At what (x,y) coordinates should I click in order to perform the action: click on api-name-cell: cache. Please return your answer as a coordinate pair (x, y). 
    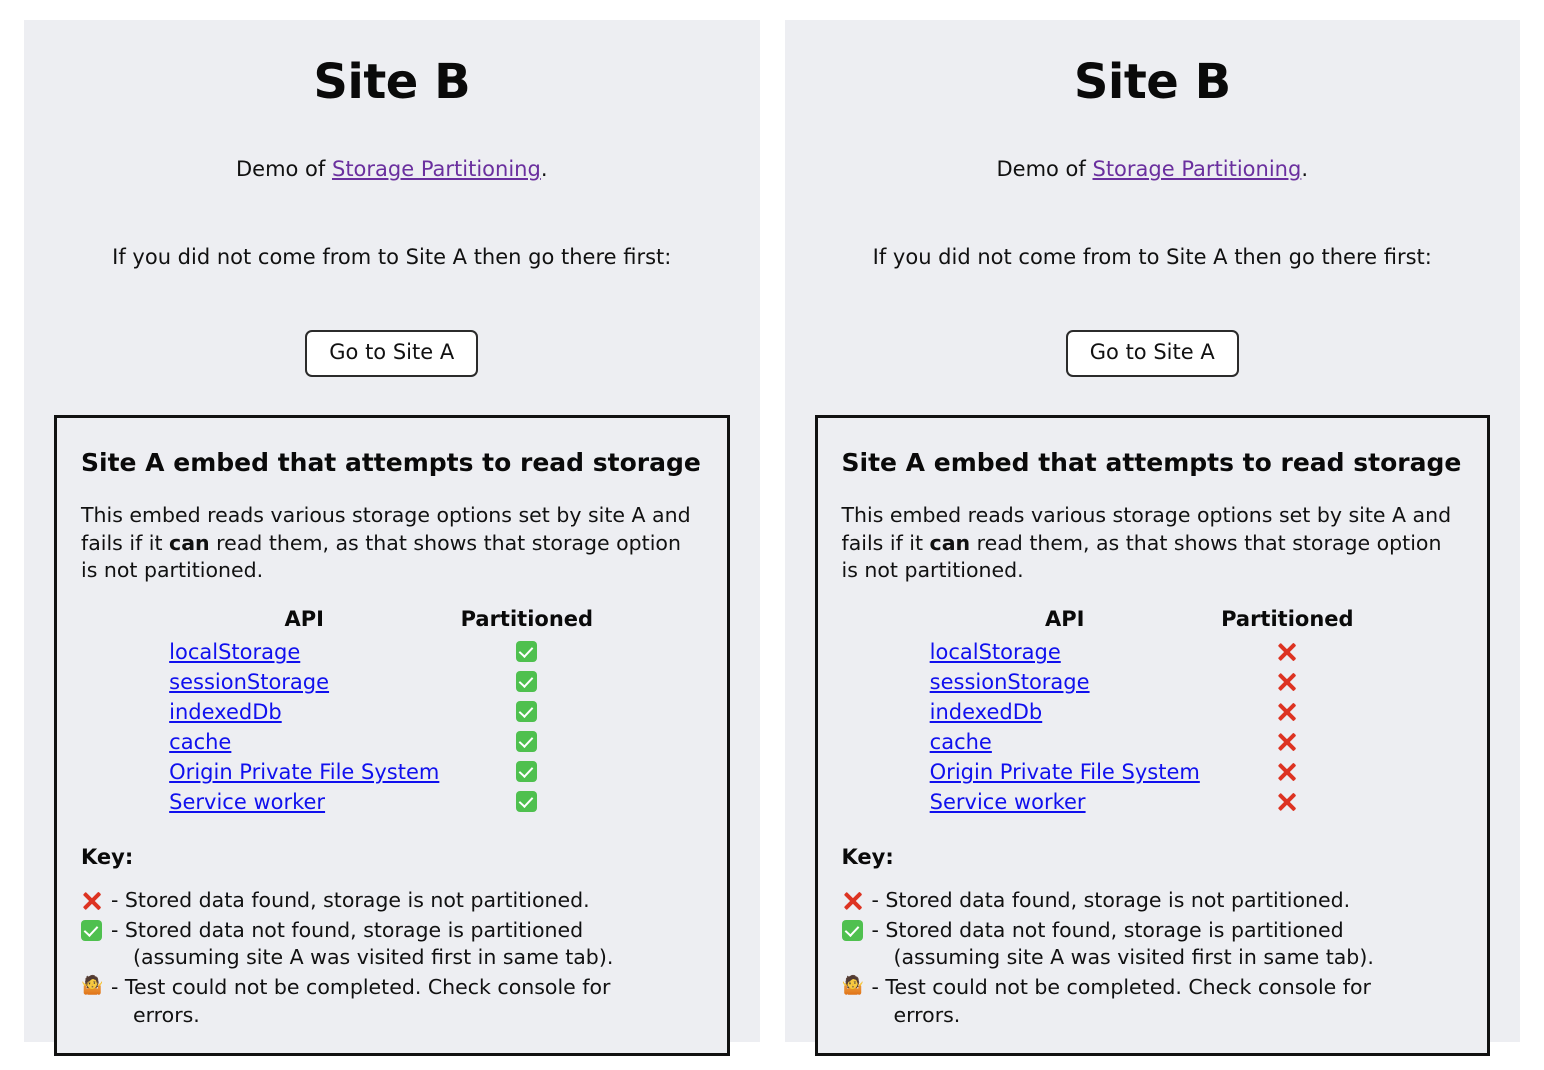
    Looking at the image, I should click on (304, 742).